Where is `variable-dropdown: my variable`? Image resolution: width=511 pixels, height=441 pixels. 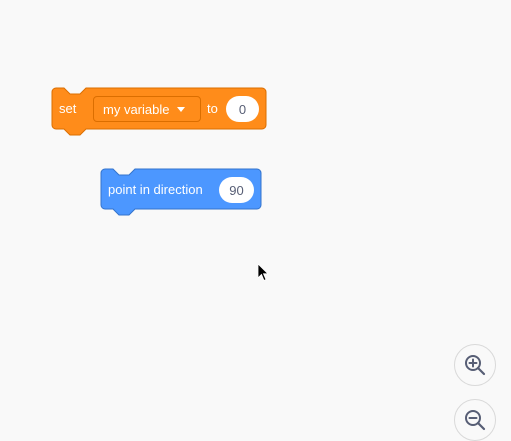 variable-dropdown: my variable is located at coordinates (147, 109).